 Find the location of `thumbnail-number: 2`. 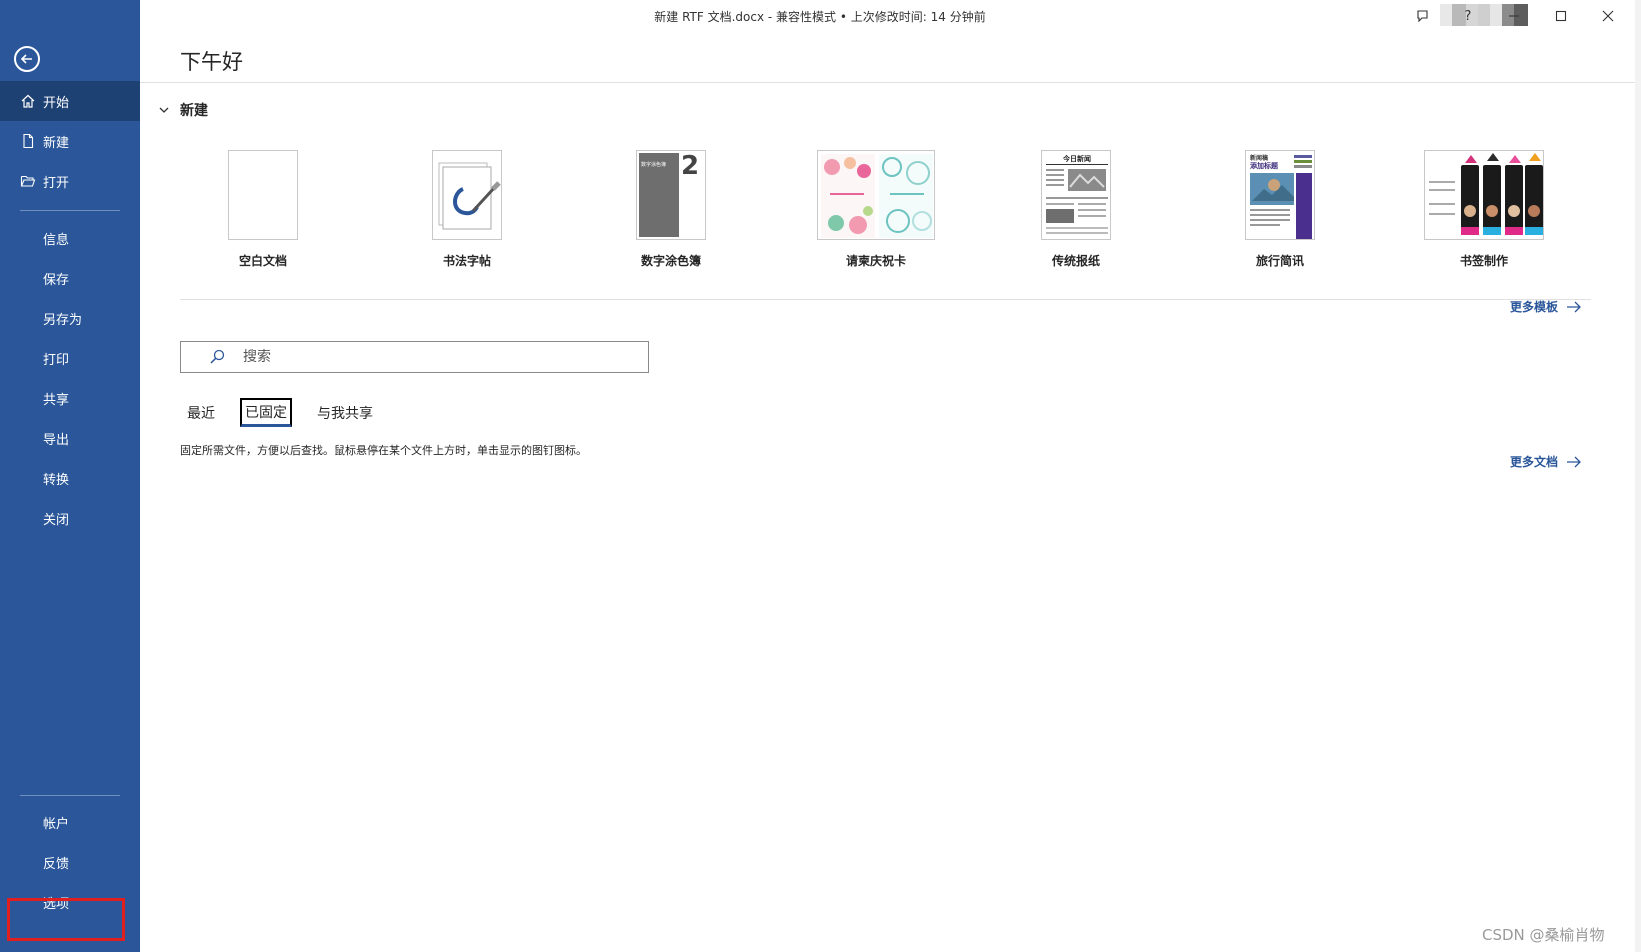

thumbnail-number: 2 is located at coordinates (690, 166).